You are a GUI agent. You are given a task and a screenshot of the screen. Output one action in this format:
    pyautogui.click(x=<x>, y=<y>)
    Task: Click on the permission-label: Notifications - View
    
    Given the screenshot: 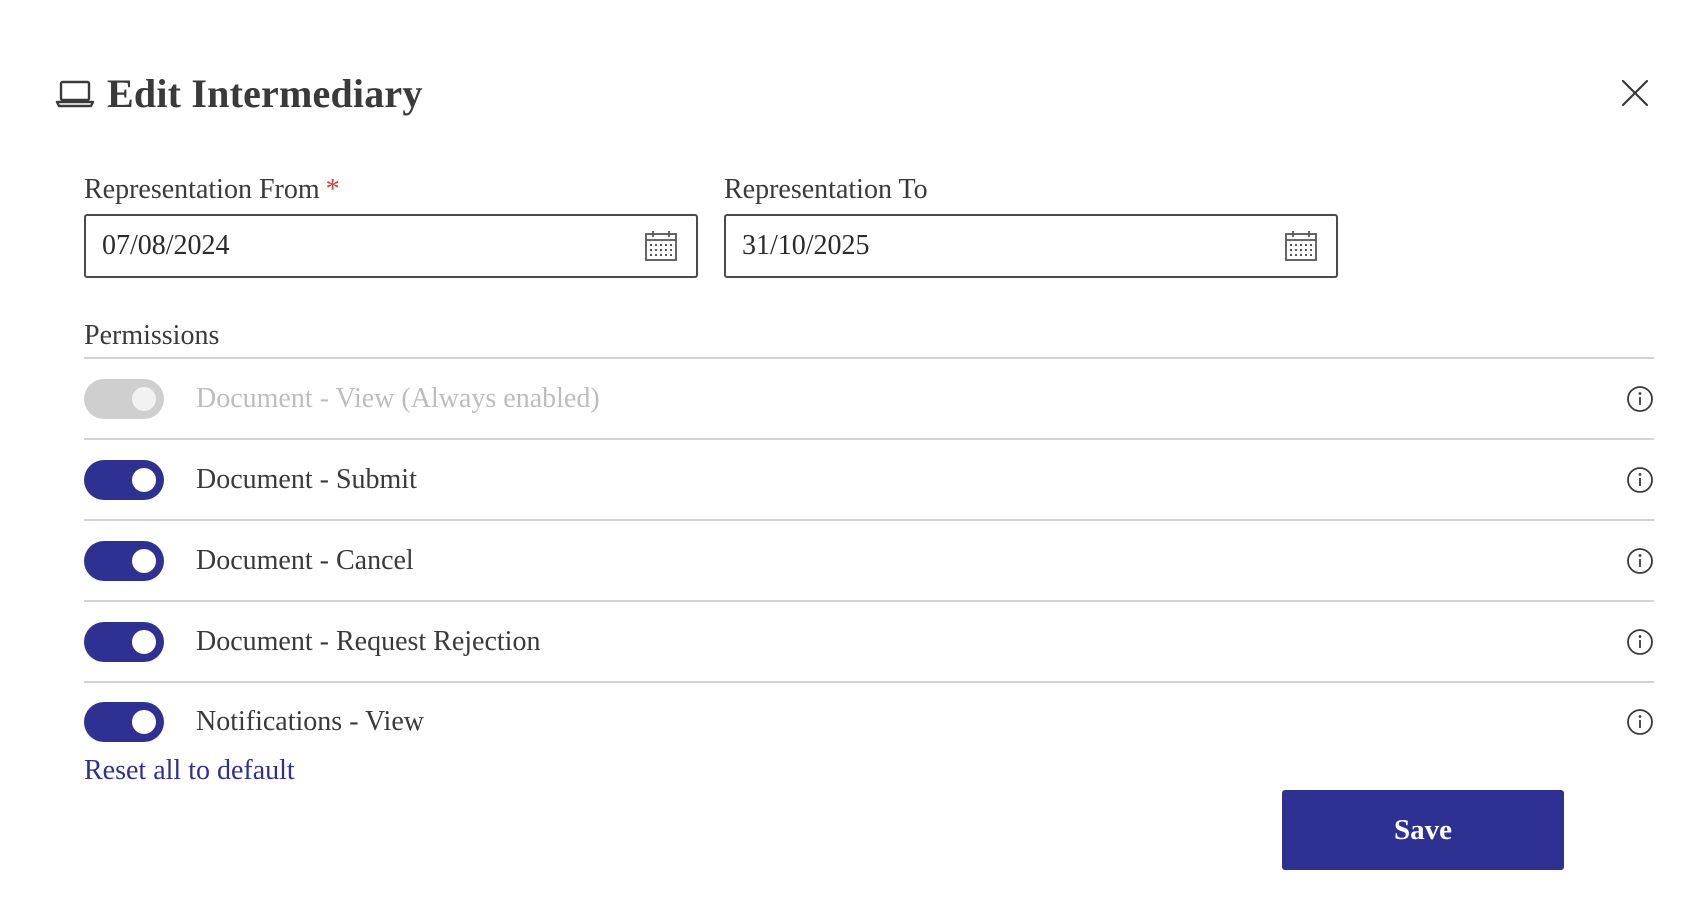 What is the action you would take?
    pyautogui.click(x=310, y=721)
    